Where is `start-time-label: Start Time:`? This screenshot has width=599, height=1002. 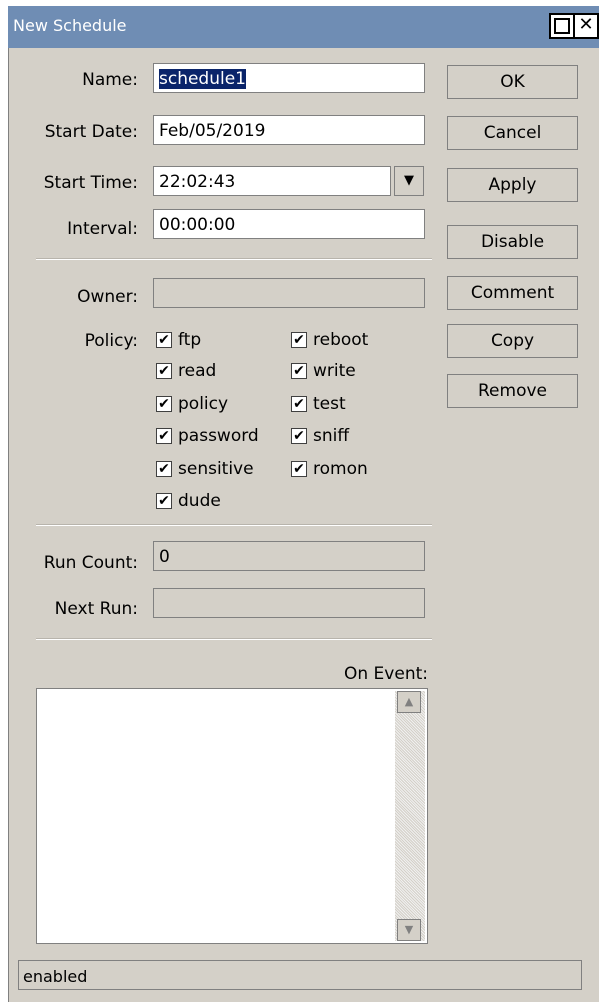
start-time-label: Start Time: is located at coordinates (90, 183).